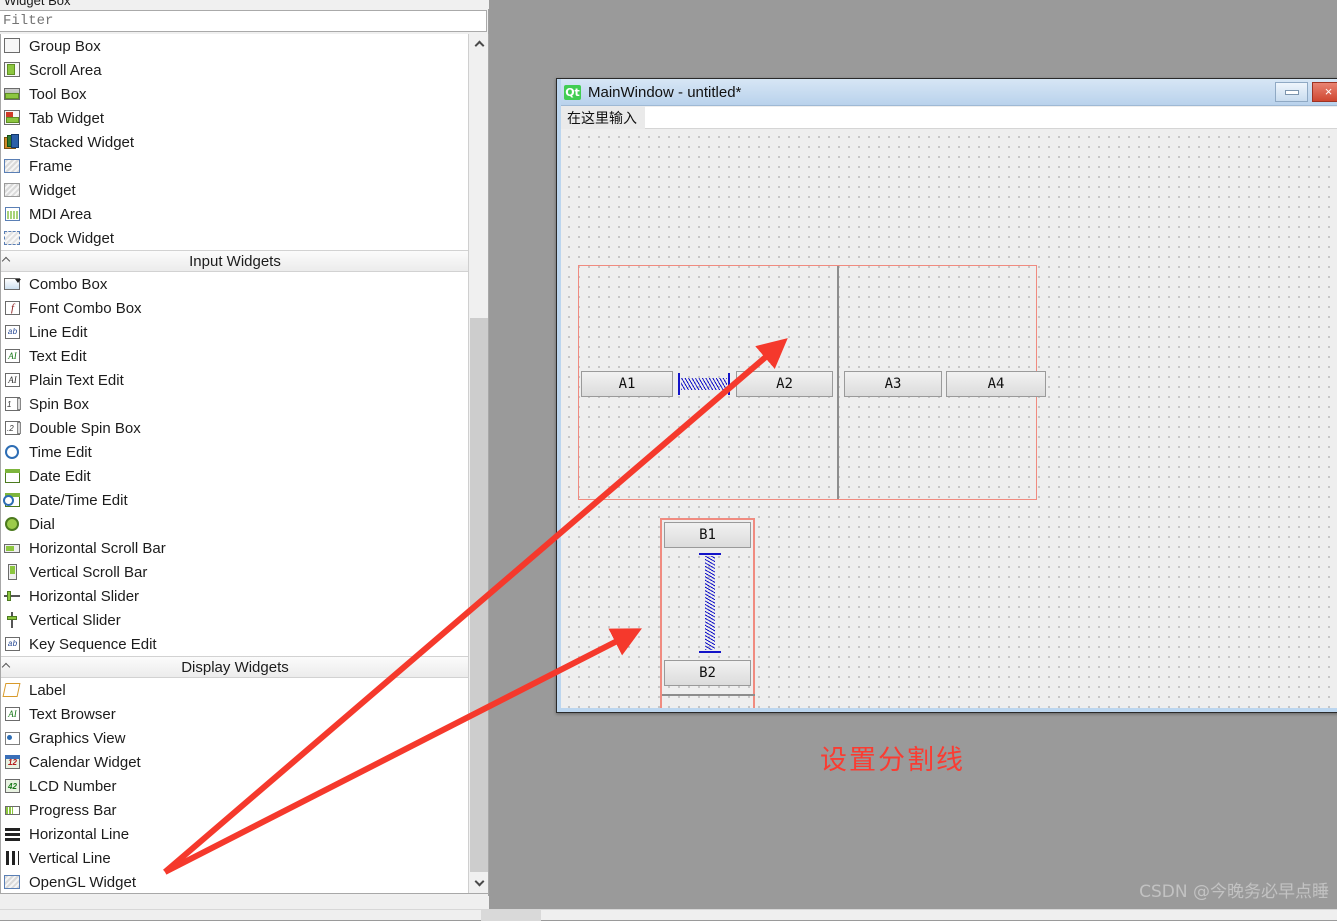 Image resolution: width=1337 pixels, height=921 pixels. I want to click on widget-item-key-sequence-edit: ab Key Sequence Edit, so click(235, 644).